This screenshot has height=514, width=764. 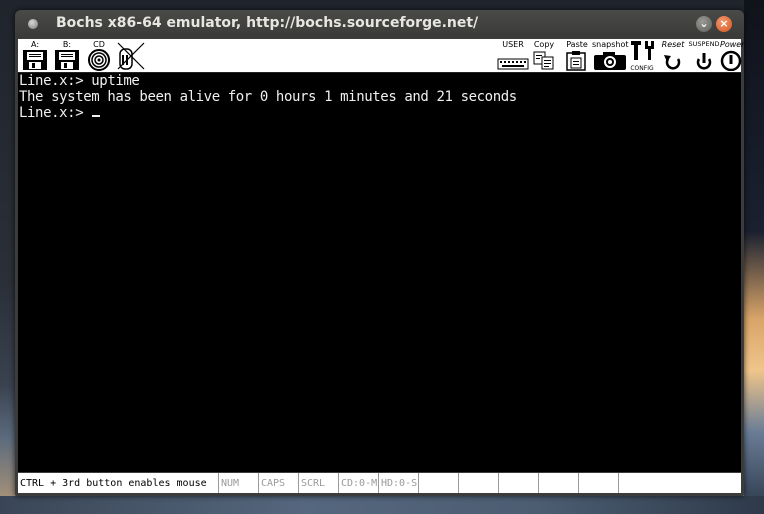 I want to click on config-label: CONFIG, so click(x=642, y=68).